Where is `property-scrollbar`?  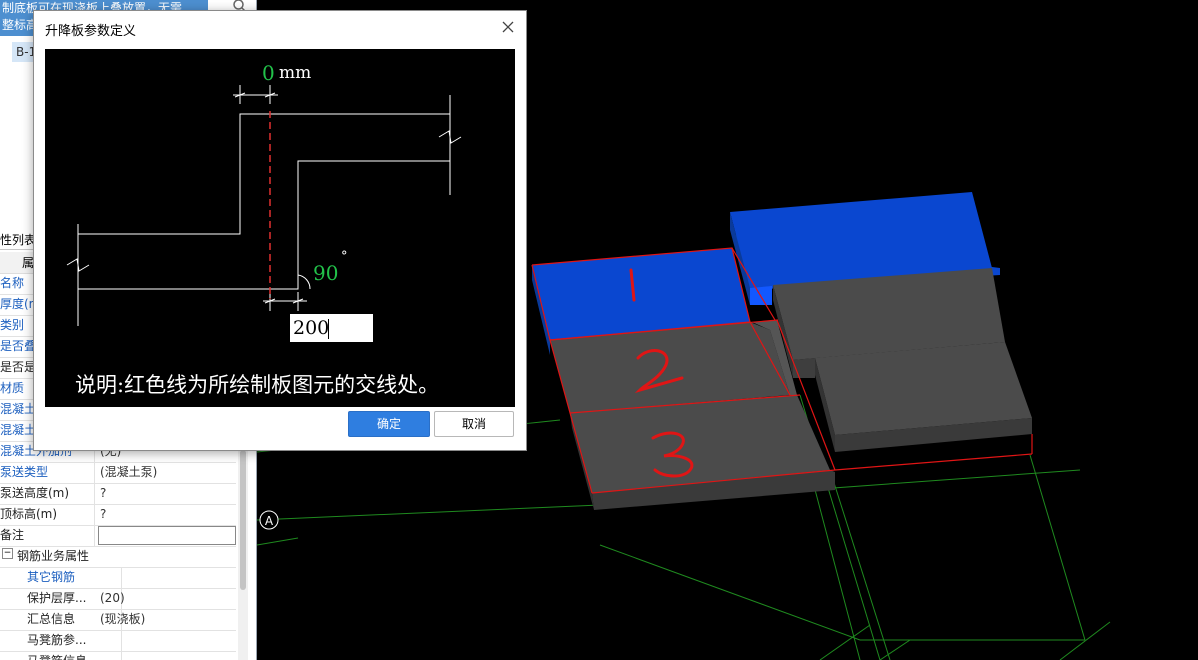
property-scrollbar is located at coordinates (243, 550).